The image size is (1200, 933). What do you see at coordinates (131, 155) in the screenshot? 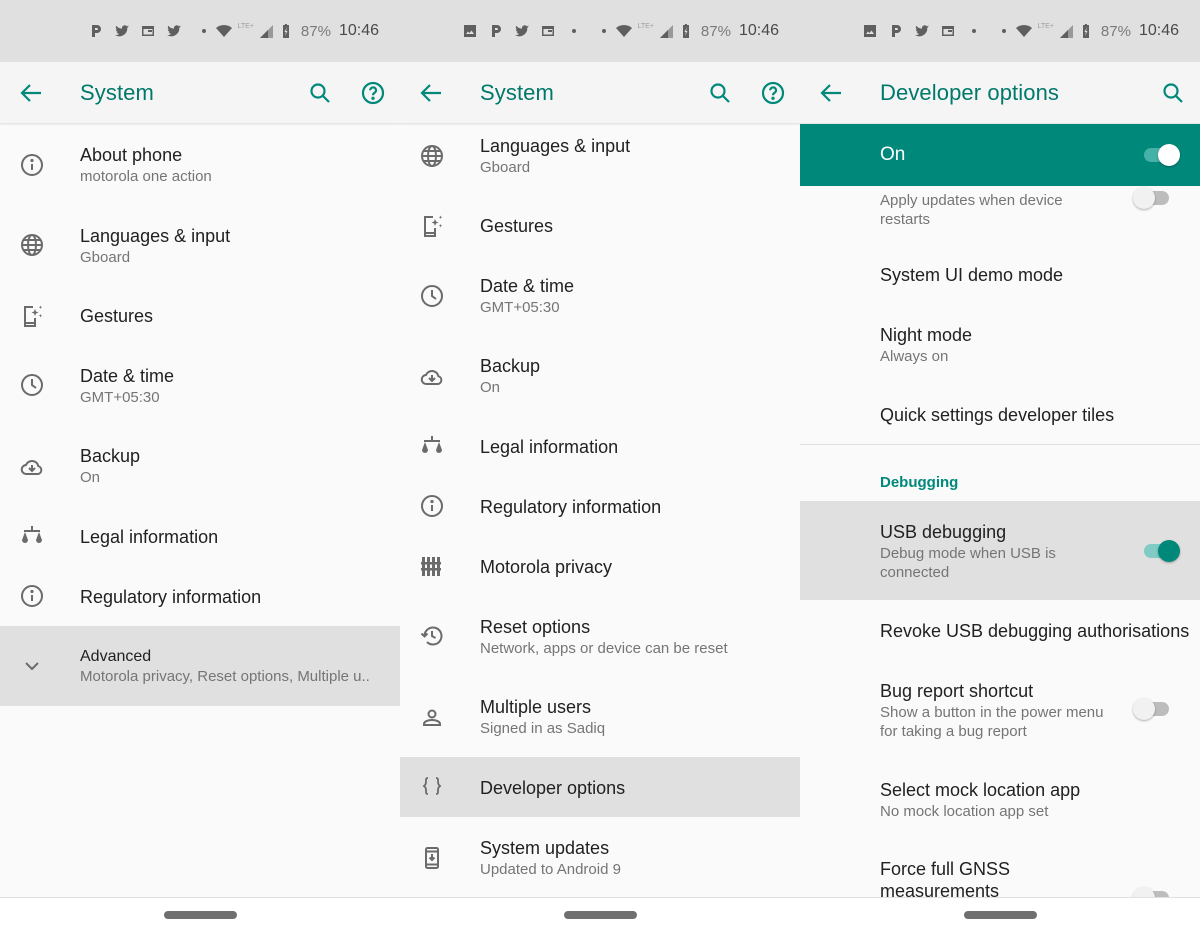
I see `item-title: About phone` at bounding box center [131, 155].